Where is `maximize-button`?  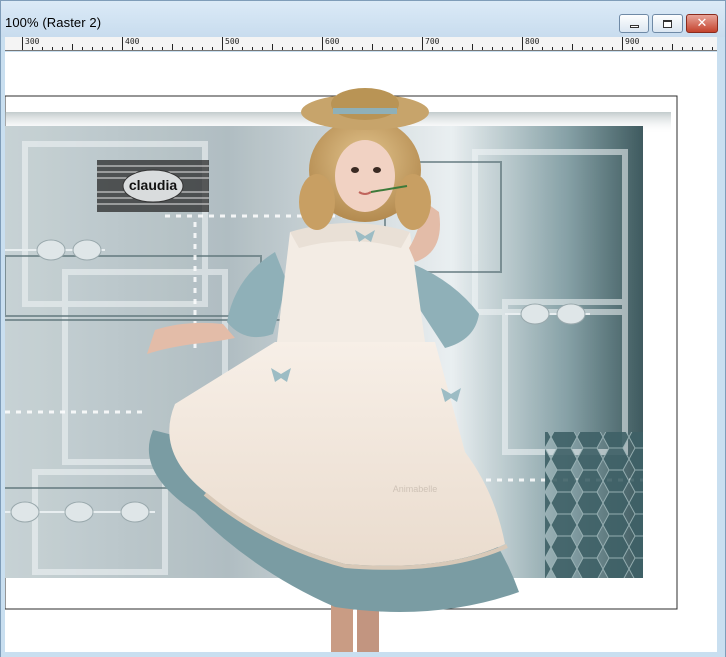 maximize-button is located at coordinates (667, 23).